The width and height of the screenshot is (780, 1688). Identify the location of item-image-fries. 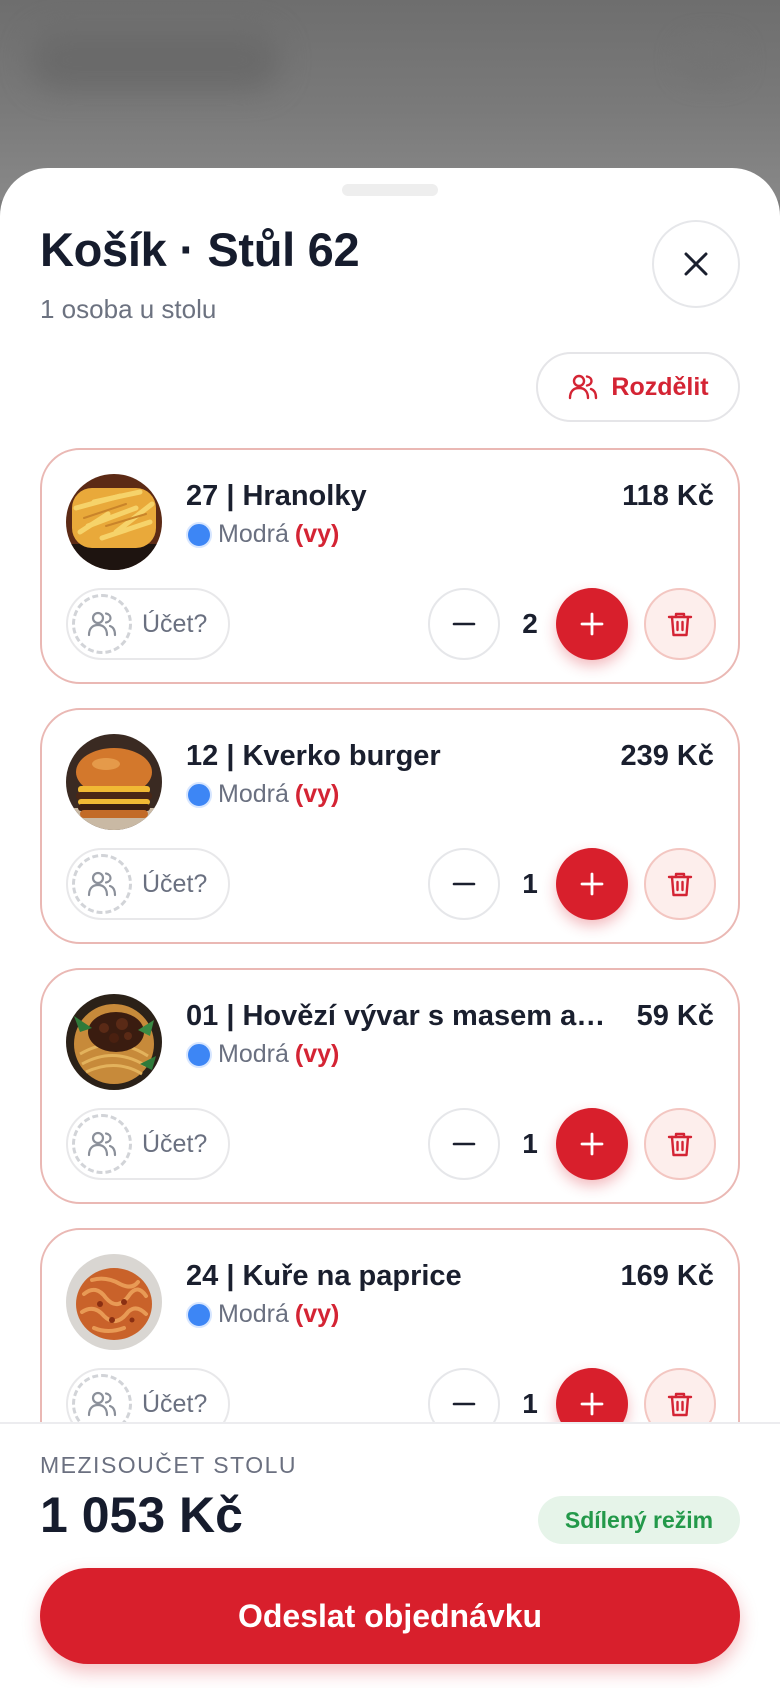
(114, 522).